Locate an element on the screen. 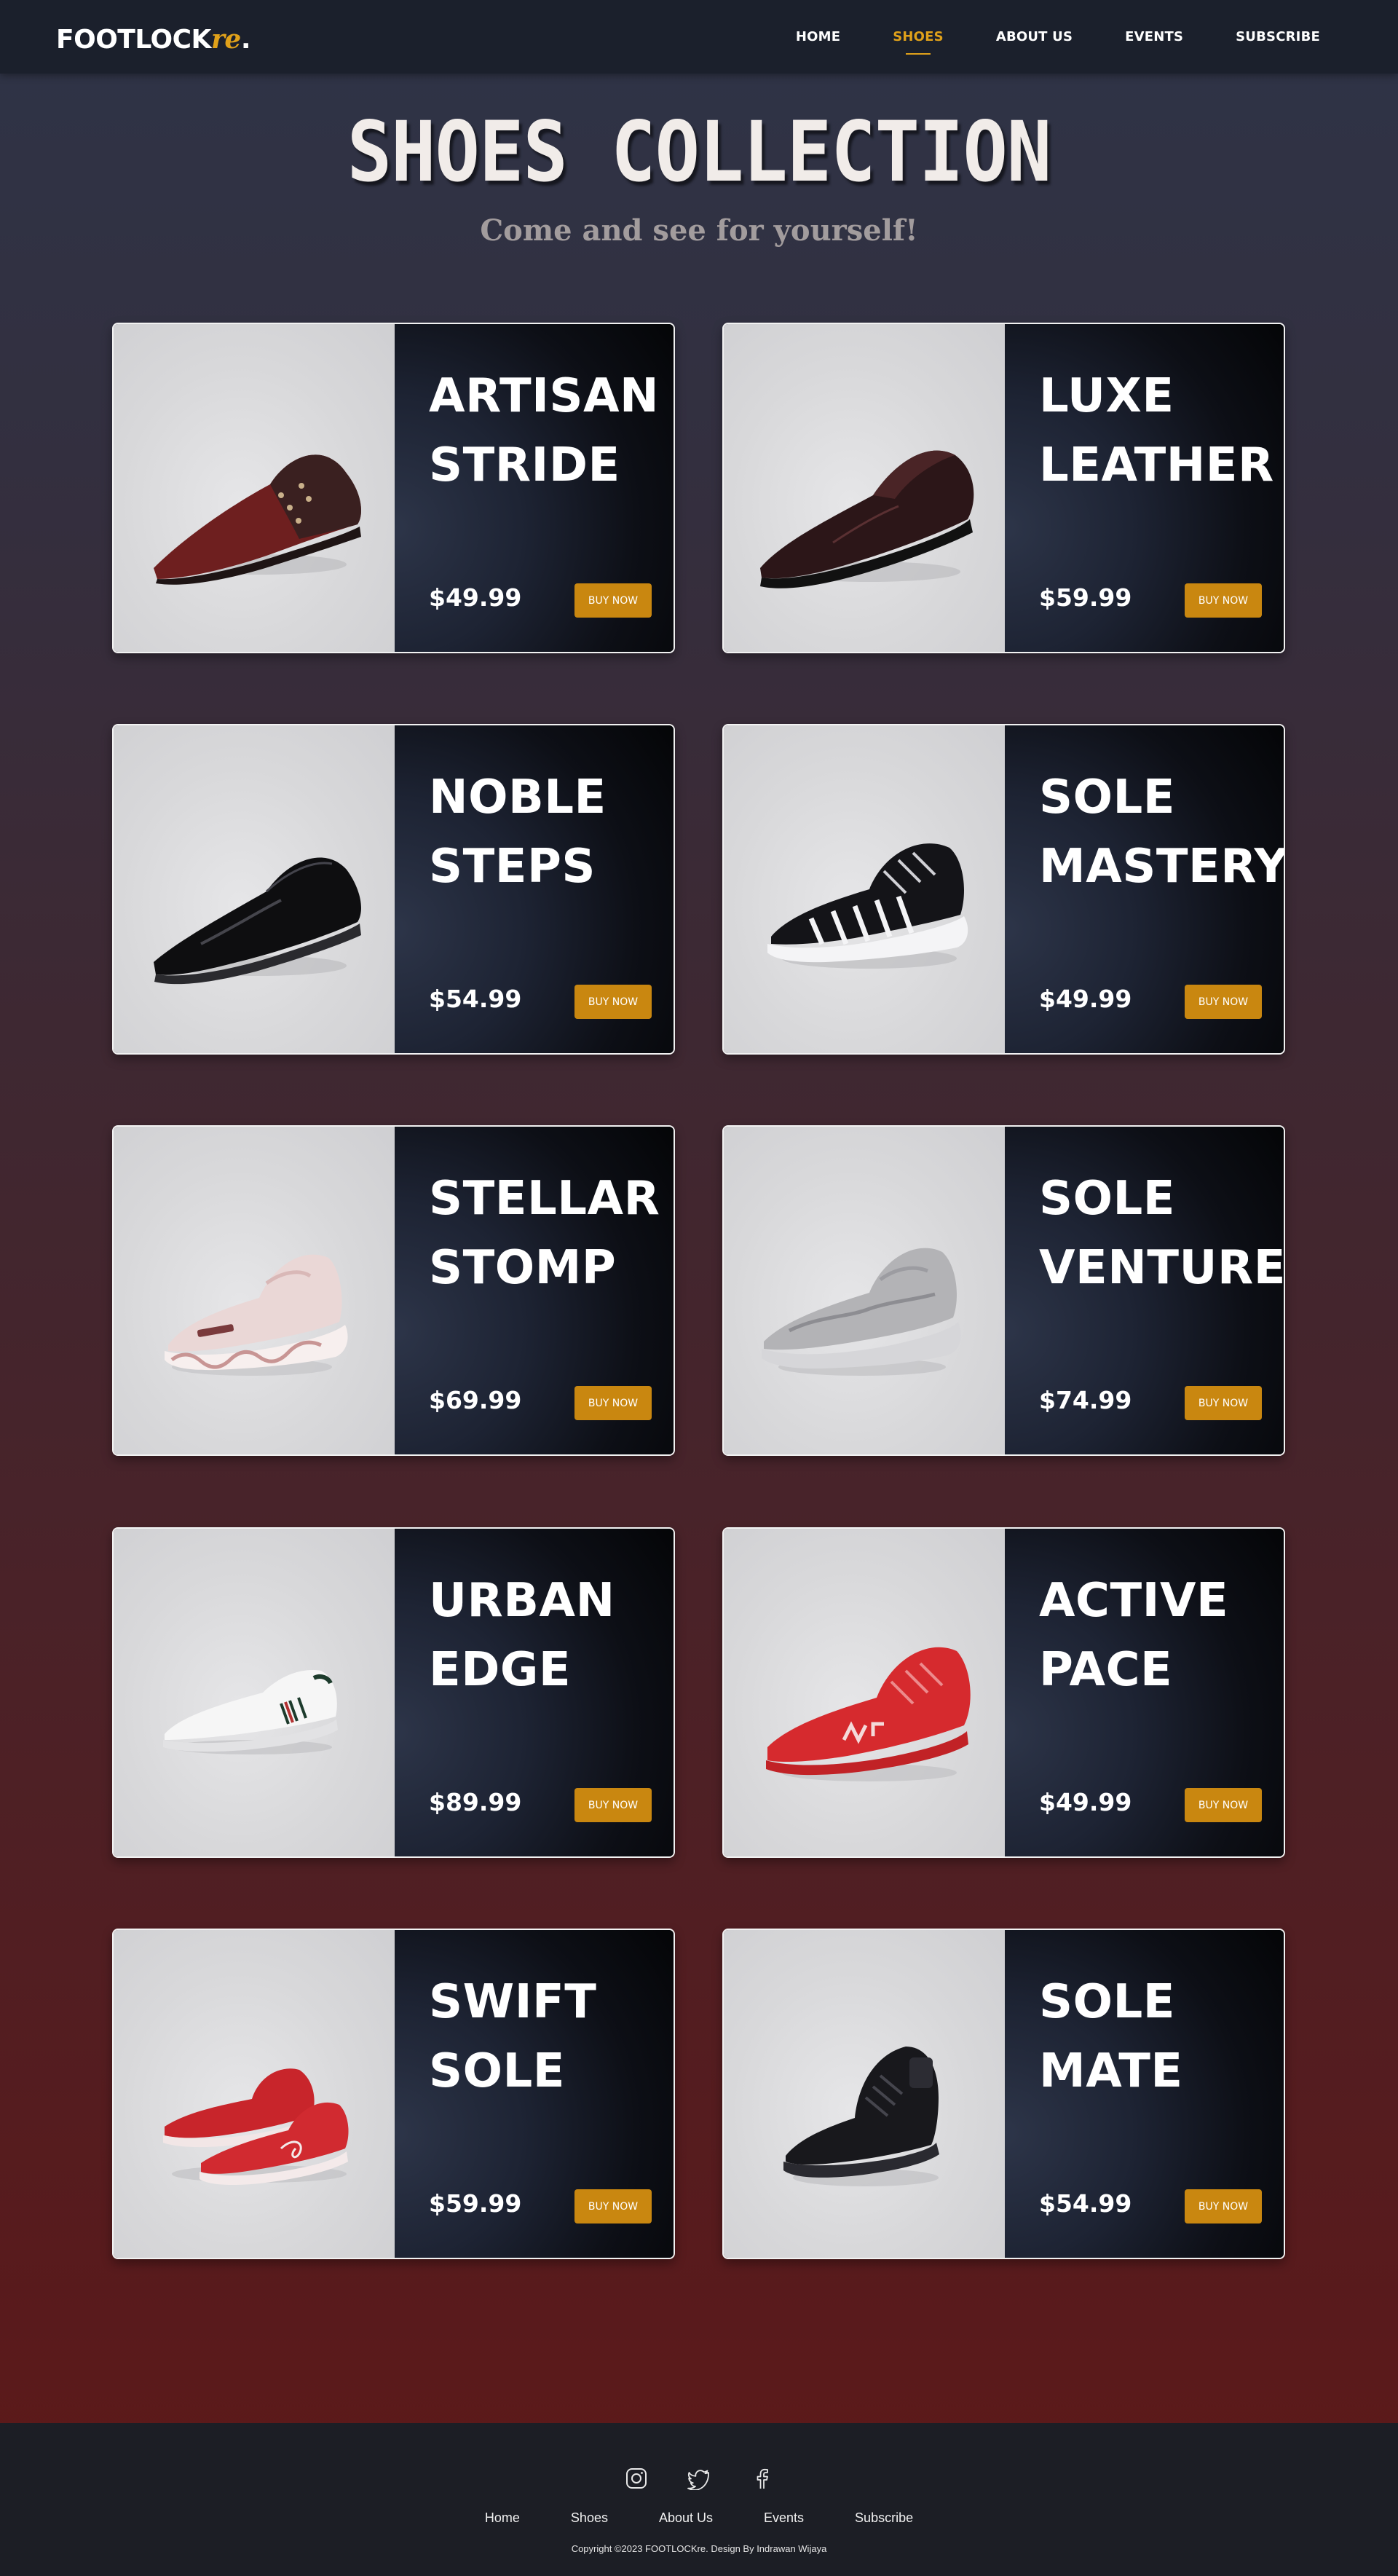 This screenshot has width=1398, height=2576. product-name: SOLE VENTURE is located at coordinates (1161, 1234).